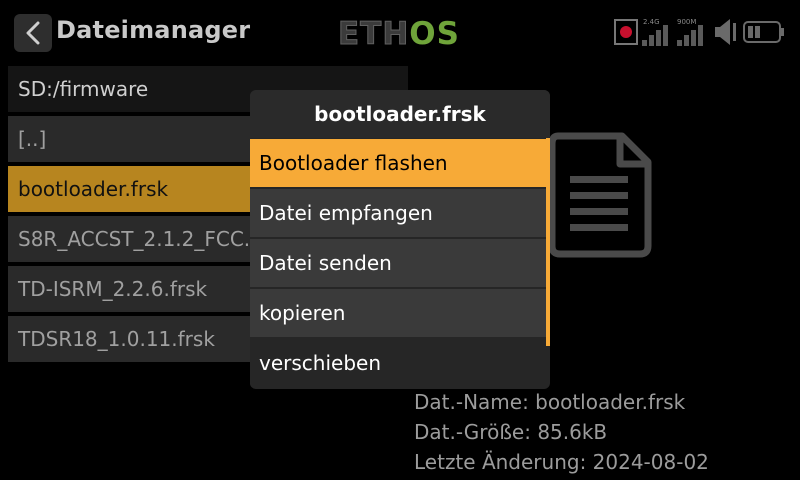 The image size is (800, 480). Describe the element at coordinates (686, 22) in the screenshot. I see `radio-900m-label: 900M` at that location.